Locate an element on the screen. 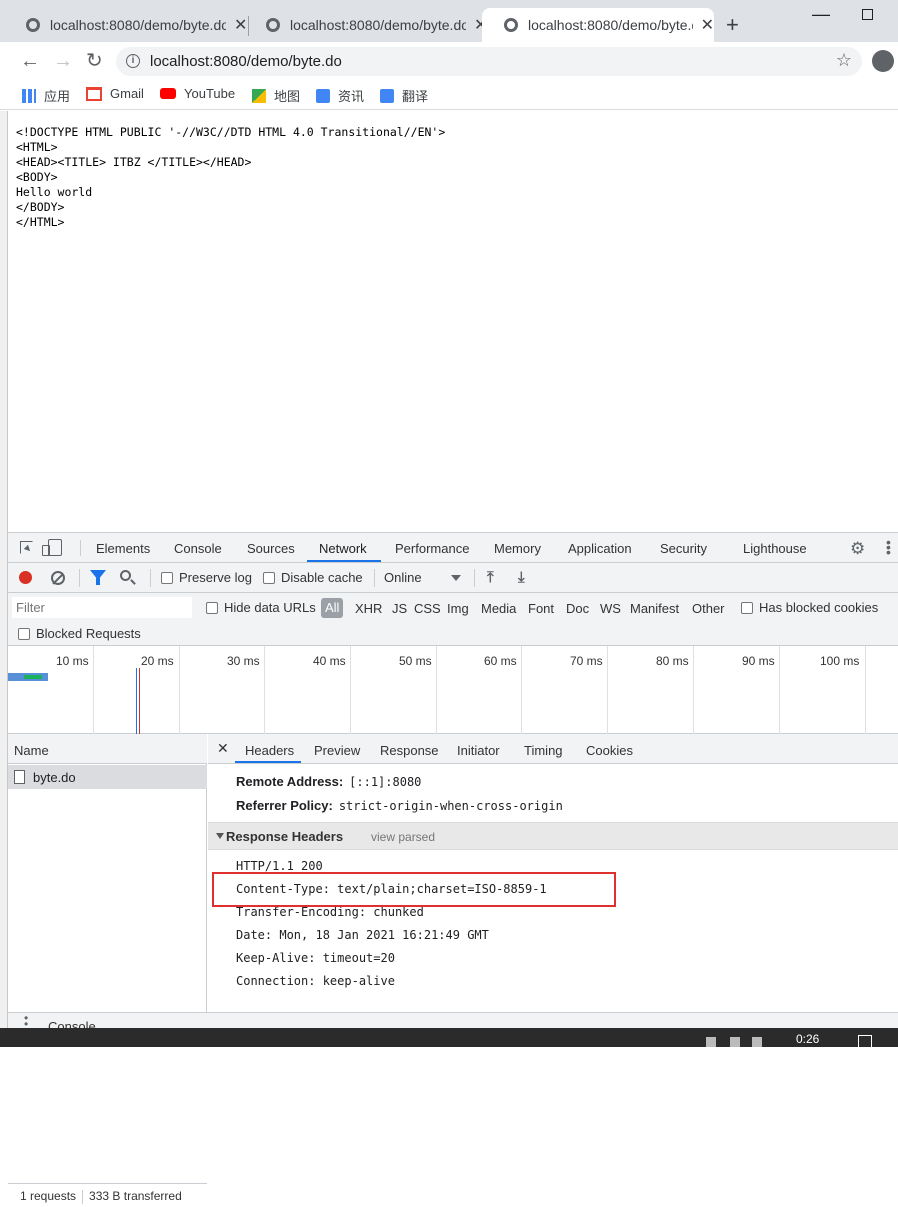 Image resolution: width=898 pixels, height=1207 pixels. close-icon: ✕ is located at coordinates (223, 748).